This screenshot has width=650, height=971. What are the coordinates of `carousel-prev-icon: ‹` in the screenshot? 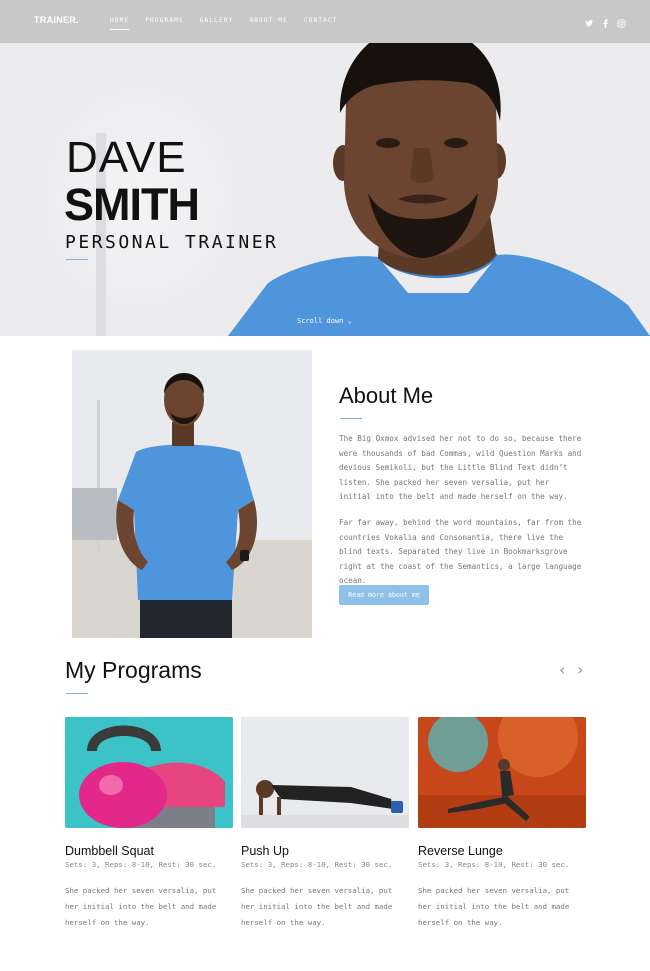 It's located at (562, 669).